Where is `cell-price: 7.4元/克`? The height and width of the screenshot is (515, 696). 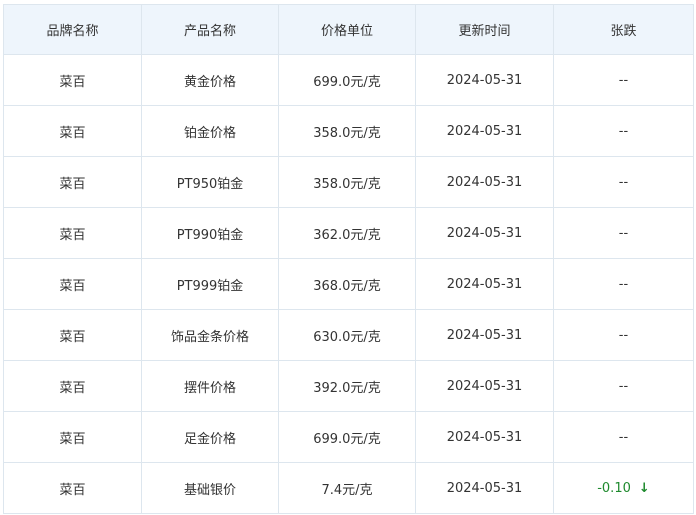
cell-price: 7.4元/克 is located at coordinates (347, 488).